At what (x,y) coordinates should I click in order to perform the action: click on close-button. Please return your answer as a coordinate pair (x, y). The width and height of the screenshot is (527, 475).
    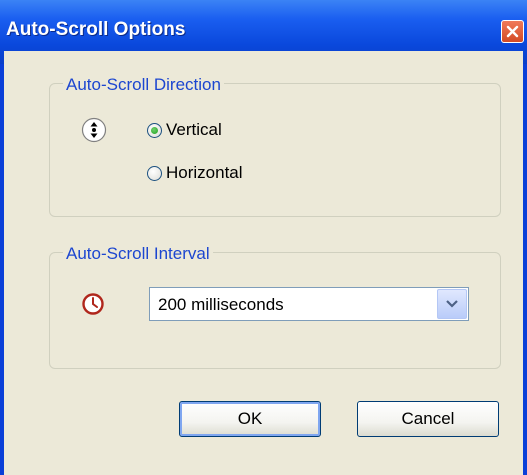
    Looking at the image, I should click on (512, 31).